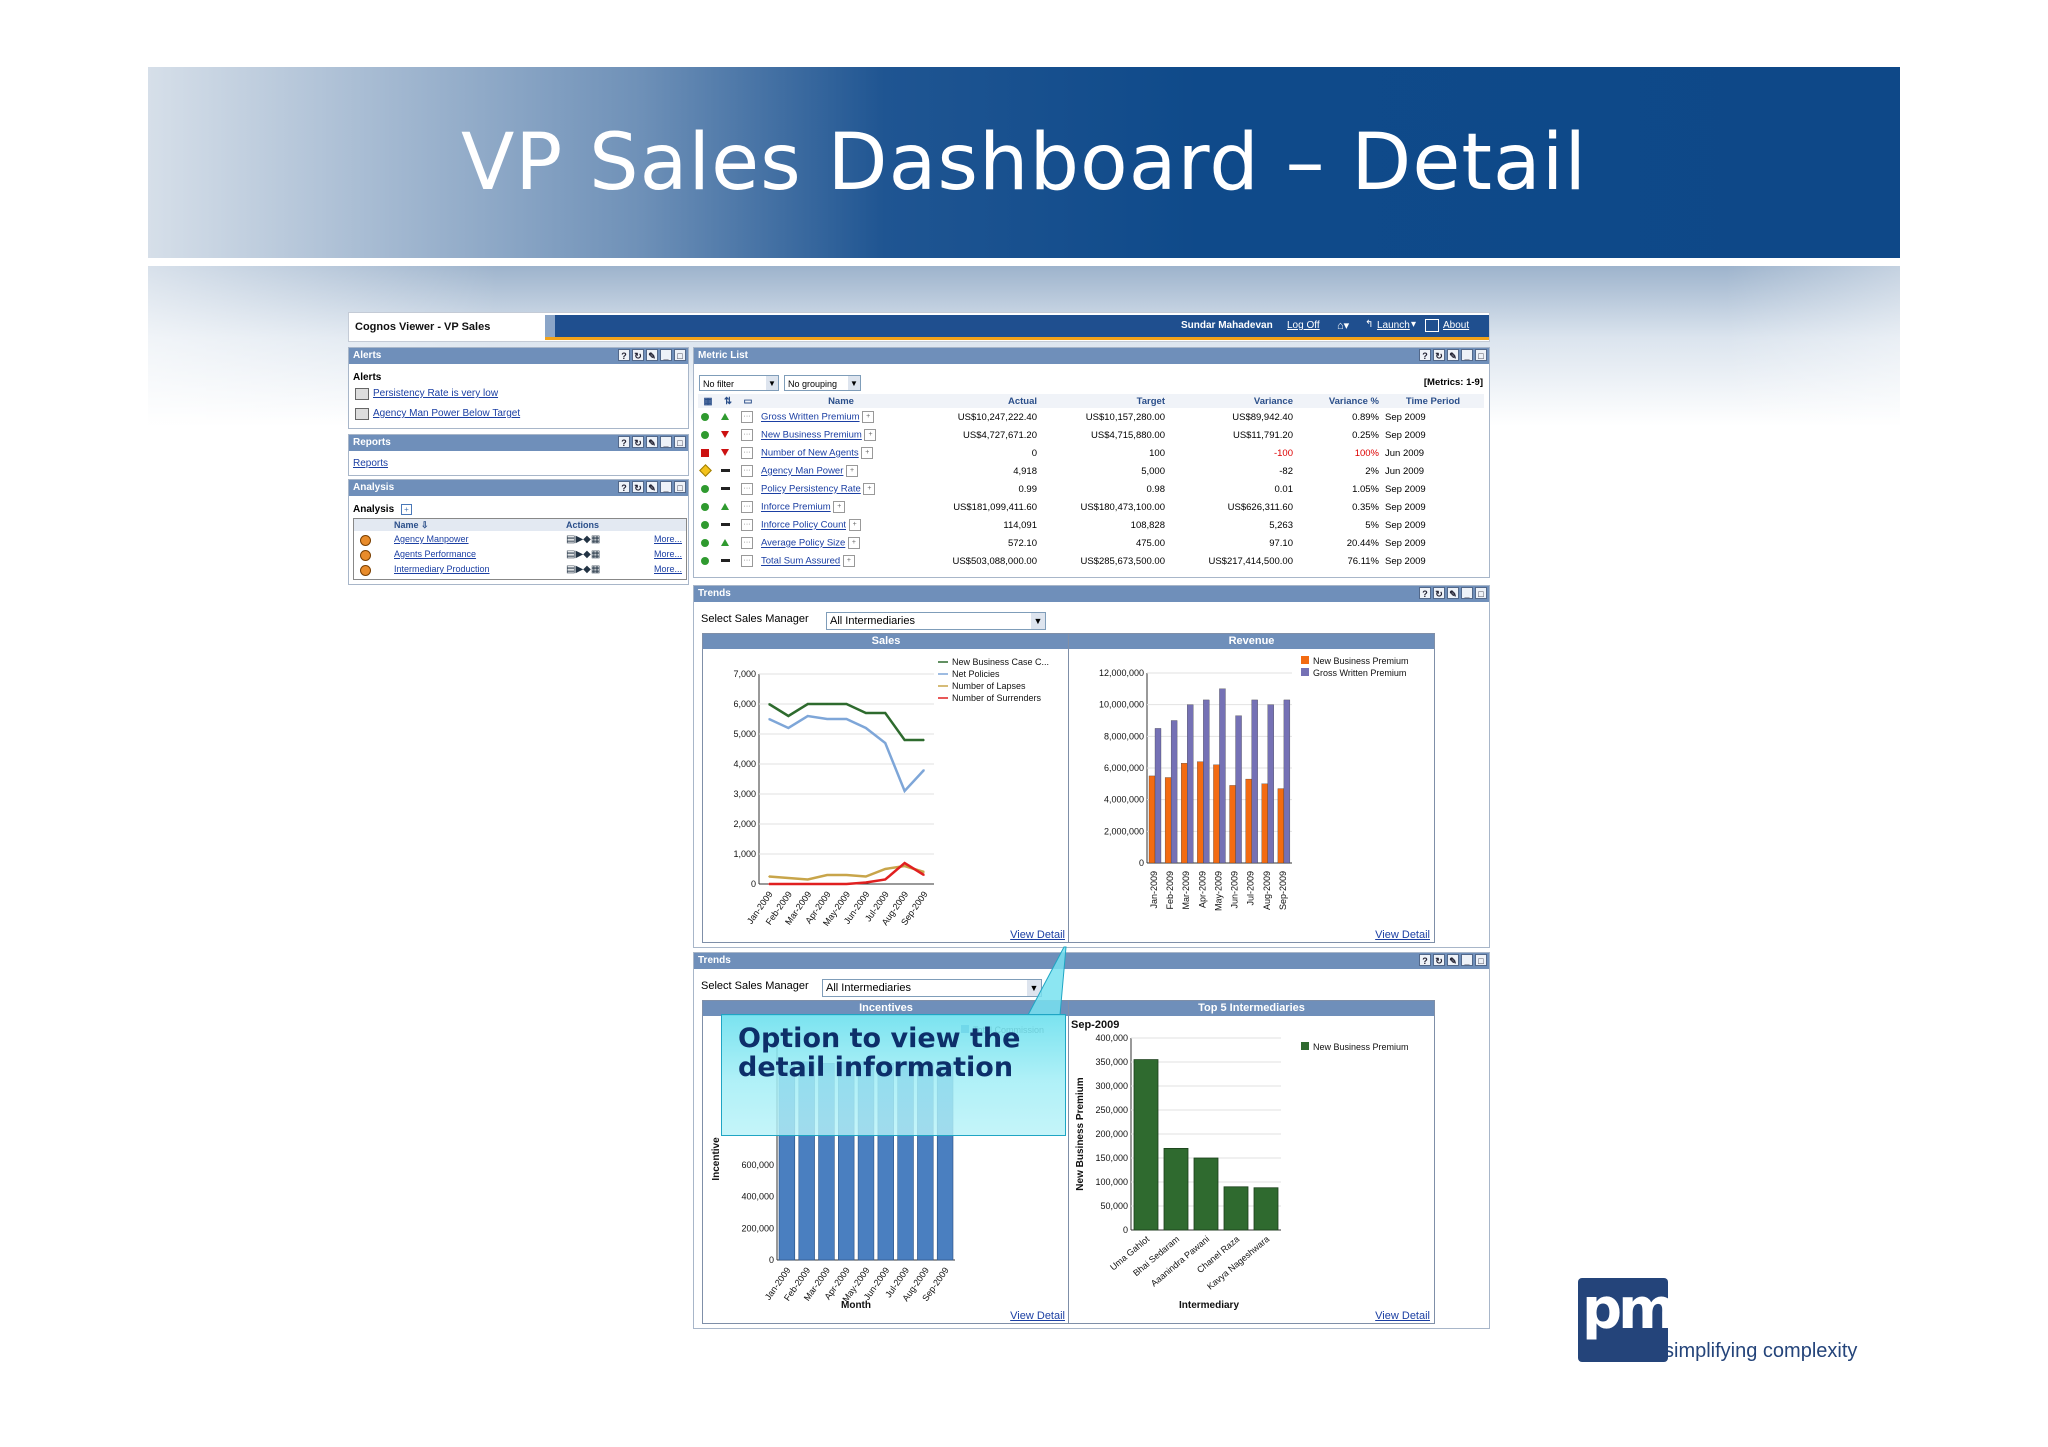  Describe the element at coordinates (446, 413) in the screenshot. I see `alert-item-agency-manpower: Agency Man Power Below Target` at that location.